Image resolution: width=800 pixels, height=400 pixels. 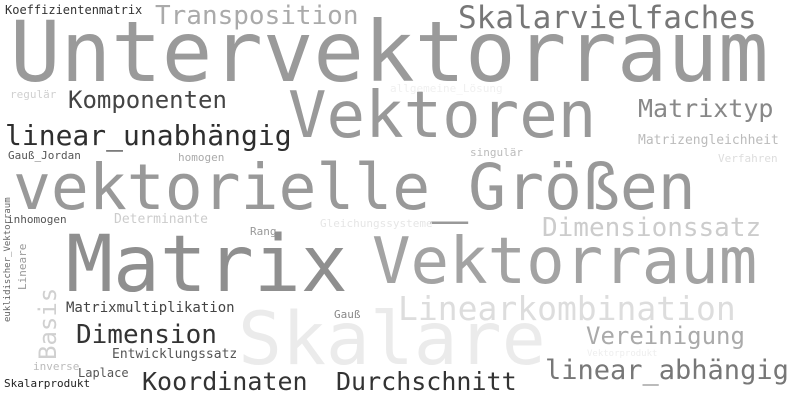 I want to click on word-basis: Basis, so click(x=48, y=323).